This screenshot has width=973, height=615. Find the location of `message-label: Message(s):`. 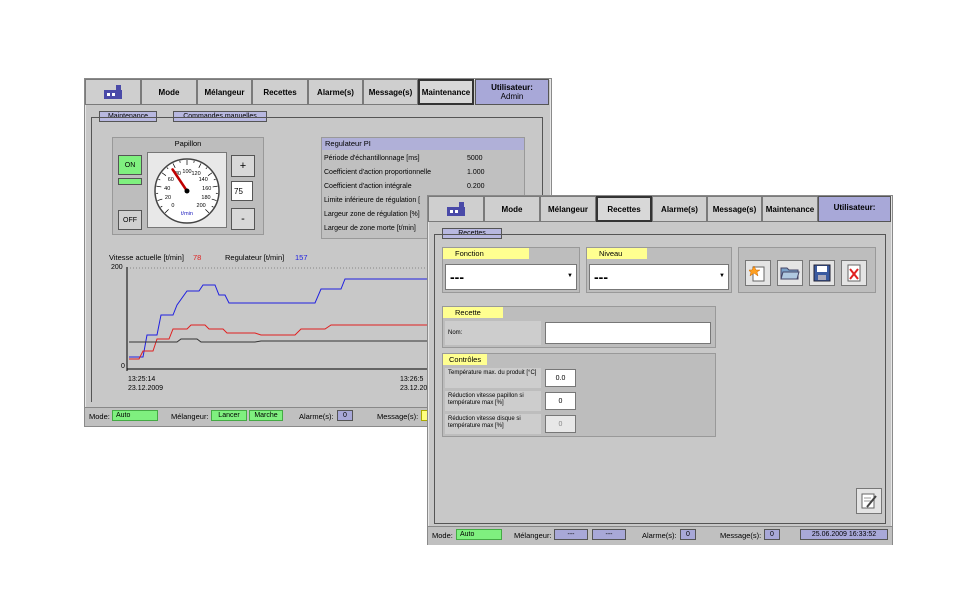

message-label: Message(s): is located at coordinates (398, 416).